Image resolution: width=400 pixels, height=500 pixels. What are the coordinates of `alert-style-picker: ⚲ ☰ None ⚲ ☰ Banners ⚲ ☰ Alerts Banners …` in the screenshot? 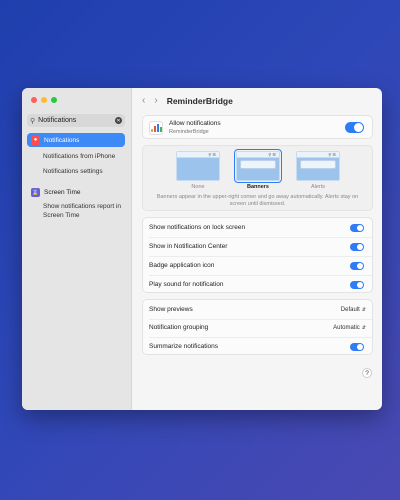 It's located at (257, 178).